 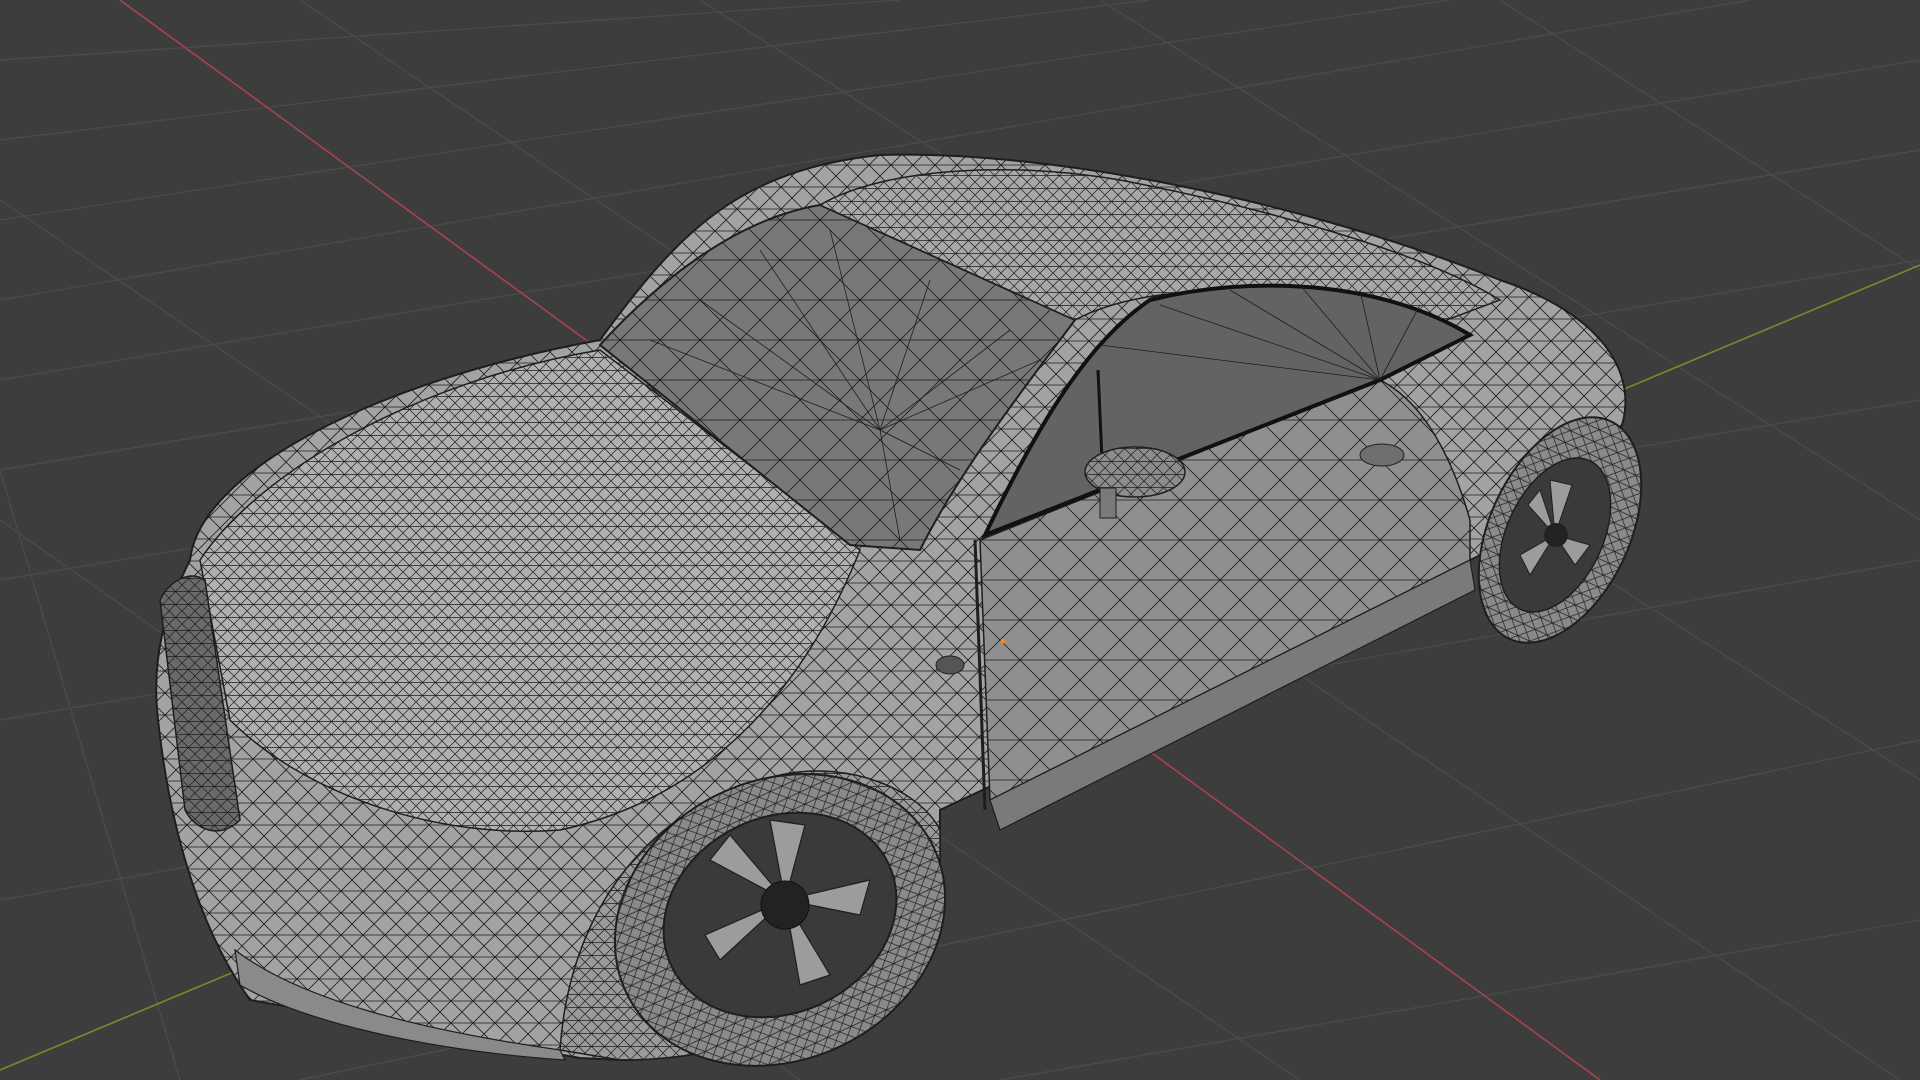 I want to click on door-handle, so click(x=1382, y=455).